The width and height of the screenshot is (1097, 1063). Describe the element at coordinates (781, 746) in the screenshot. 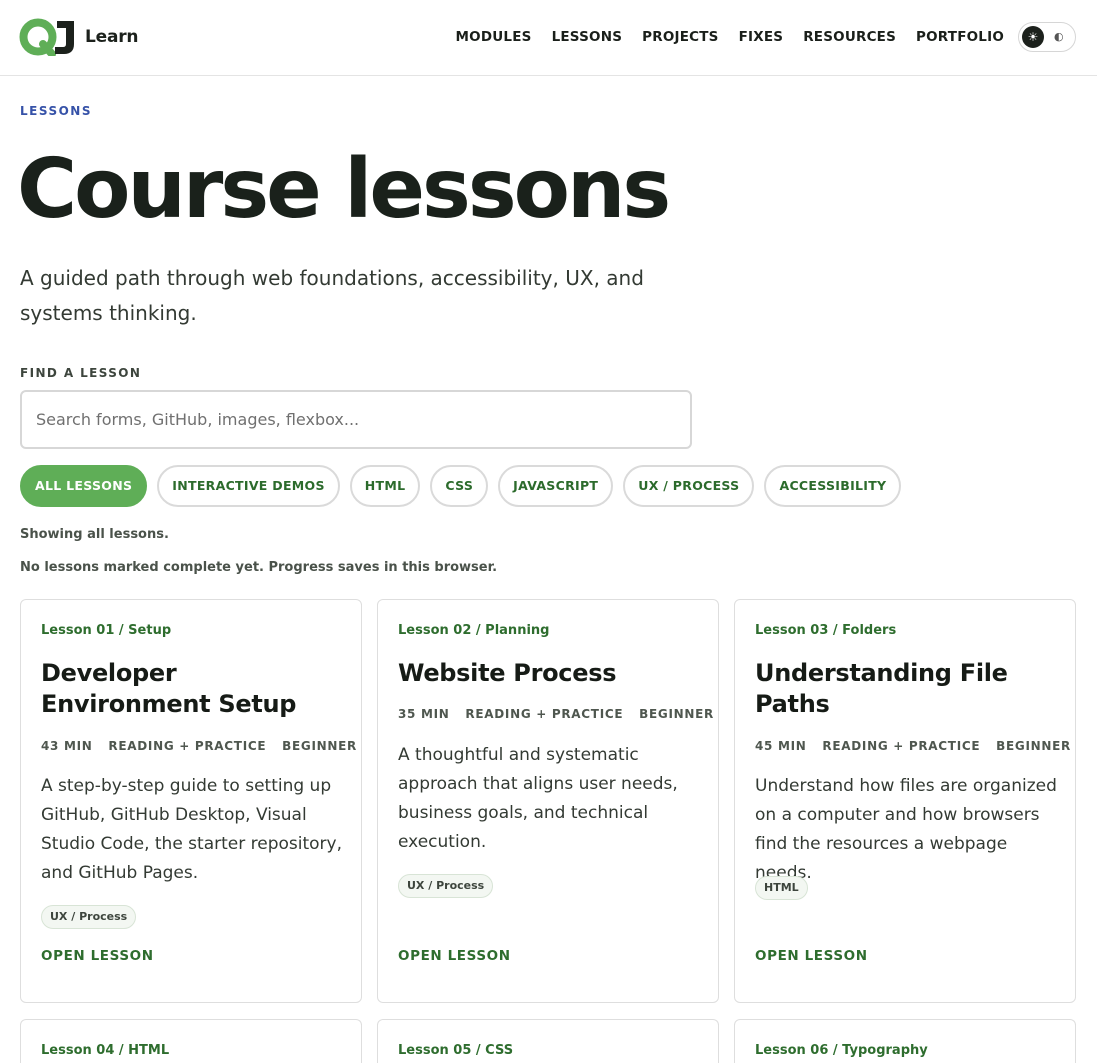

I see `lesson-duration: 45 MIN` at that location.